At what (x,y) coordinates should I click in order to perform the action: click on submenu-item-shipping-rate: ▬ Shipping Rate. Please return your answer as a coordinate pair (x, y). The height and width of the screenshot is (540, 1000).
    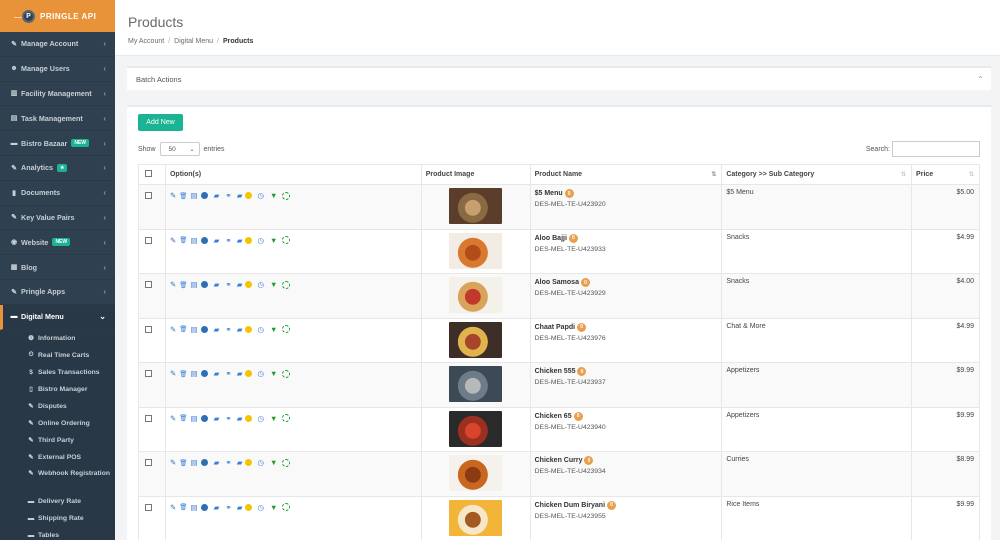
    Looking at the image, I should click on (57, 518).